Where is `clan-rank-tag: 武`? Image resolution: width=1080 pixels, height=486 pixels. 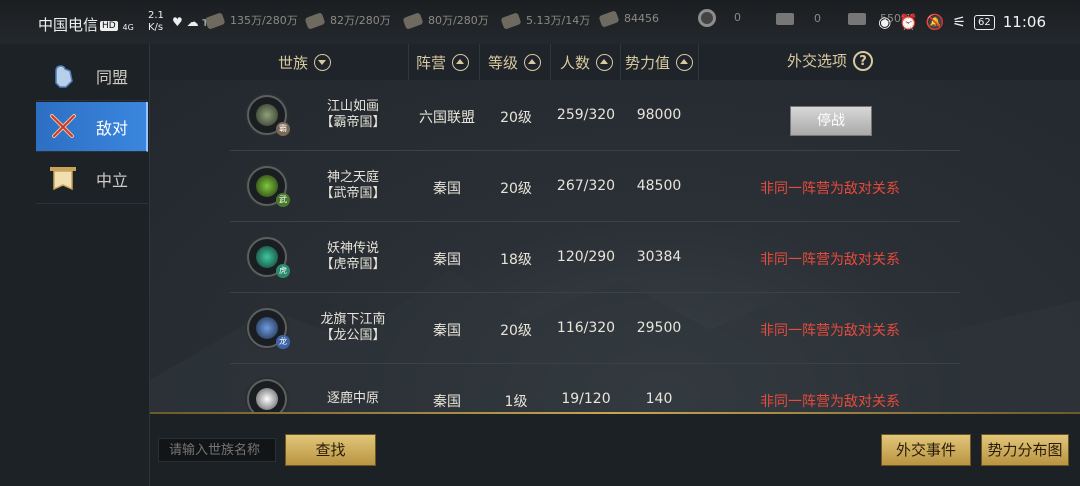 clan-rank-tag: 武 is located at coordinates (283, 200).